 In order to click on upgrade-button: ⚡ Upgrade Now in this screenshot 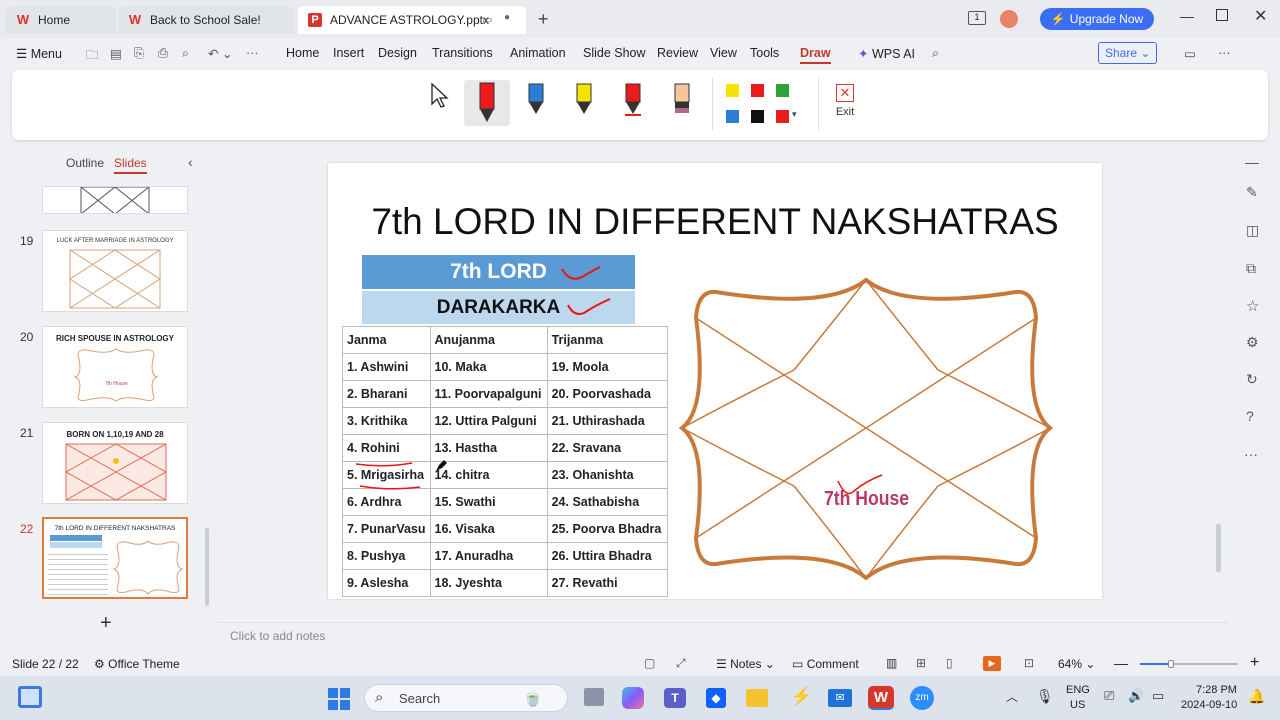, I will do `click(1097, 19)`.